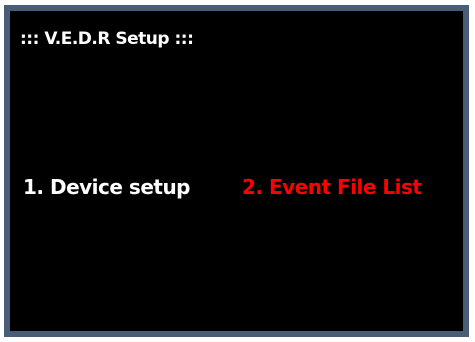 The height and width of the screenshot is (342, 475). What do you see at coordinates (107, 39) in the screenshot?
I see `screen-title: ::: V.E.D.R Setup :::` at bounding box center [107, 39].